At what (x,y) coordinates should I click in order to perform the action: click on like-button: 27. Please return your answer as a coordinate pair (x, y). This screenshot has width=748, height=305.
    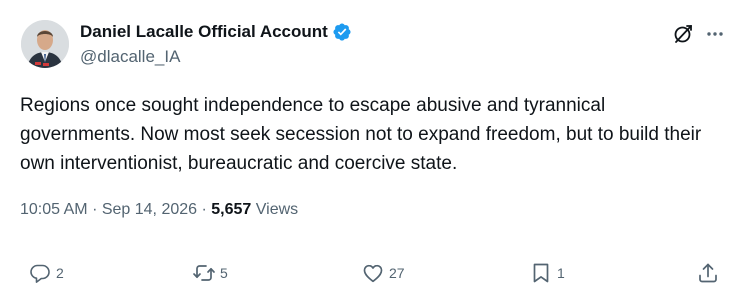
    Looking at the image, I should click on (383, 273).